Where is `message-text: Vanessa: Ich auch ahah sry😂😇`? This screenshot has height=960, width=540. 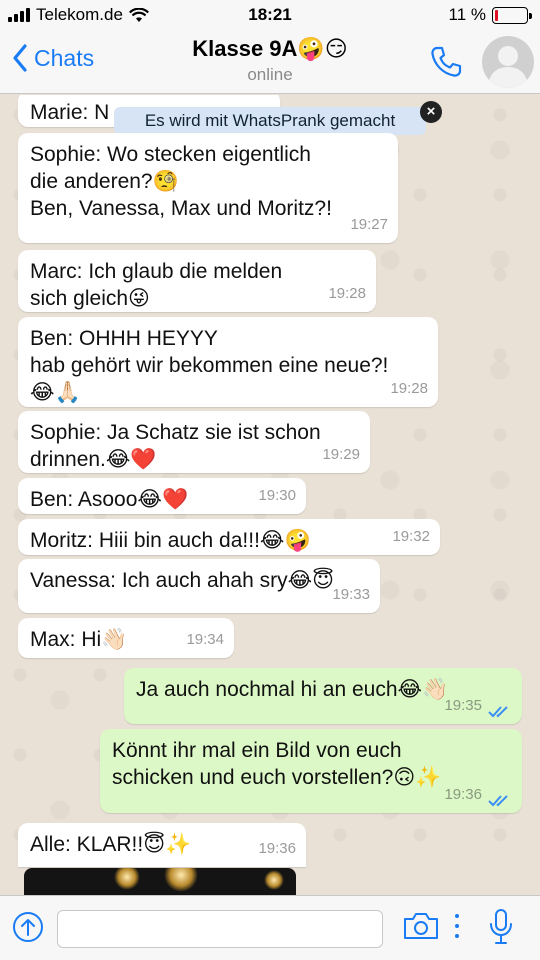
message-text: Vanessa: Ich auch ahah sry😂😇 is located at coordinates (182, 580).